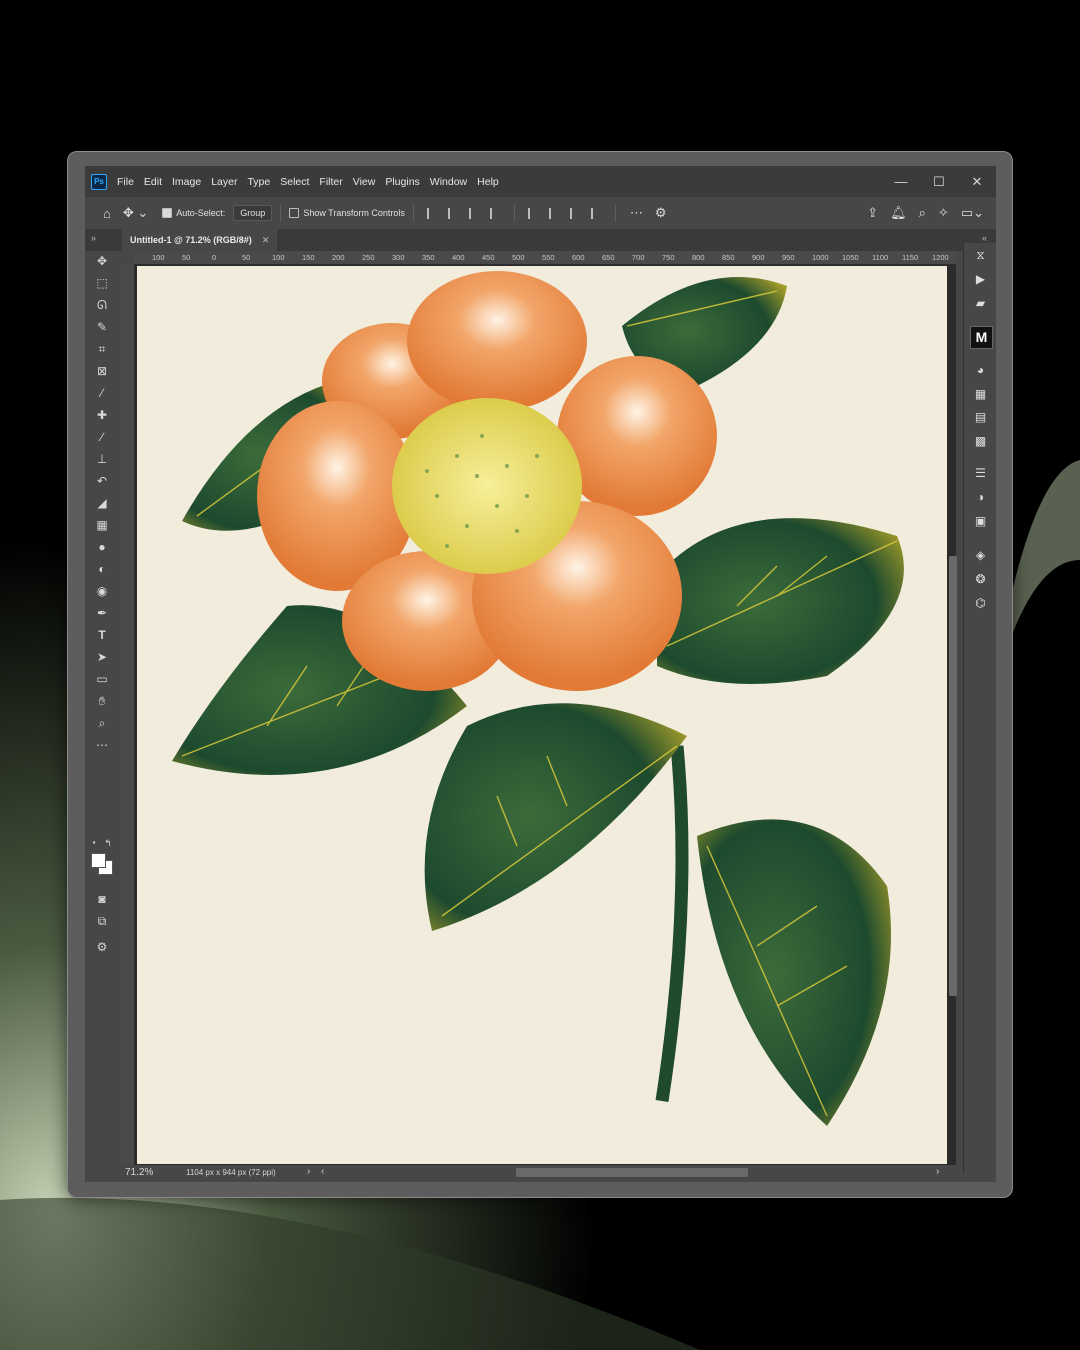 Image resolution: width=1080 pixels, height=1350 pixels. What do you see at coordinates (980, 370) in the screenshot?
I see `color-palette-icon: ◕` at bounding box center [980, 370].